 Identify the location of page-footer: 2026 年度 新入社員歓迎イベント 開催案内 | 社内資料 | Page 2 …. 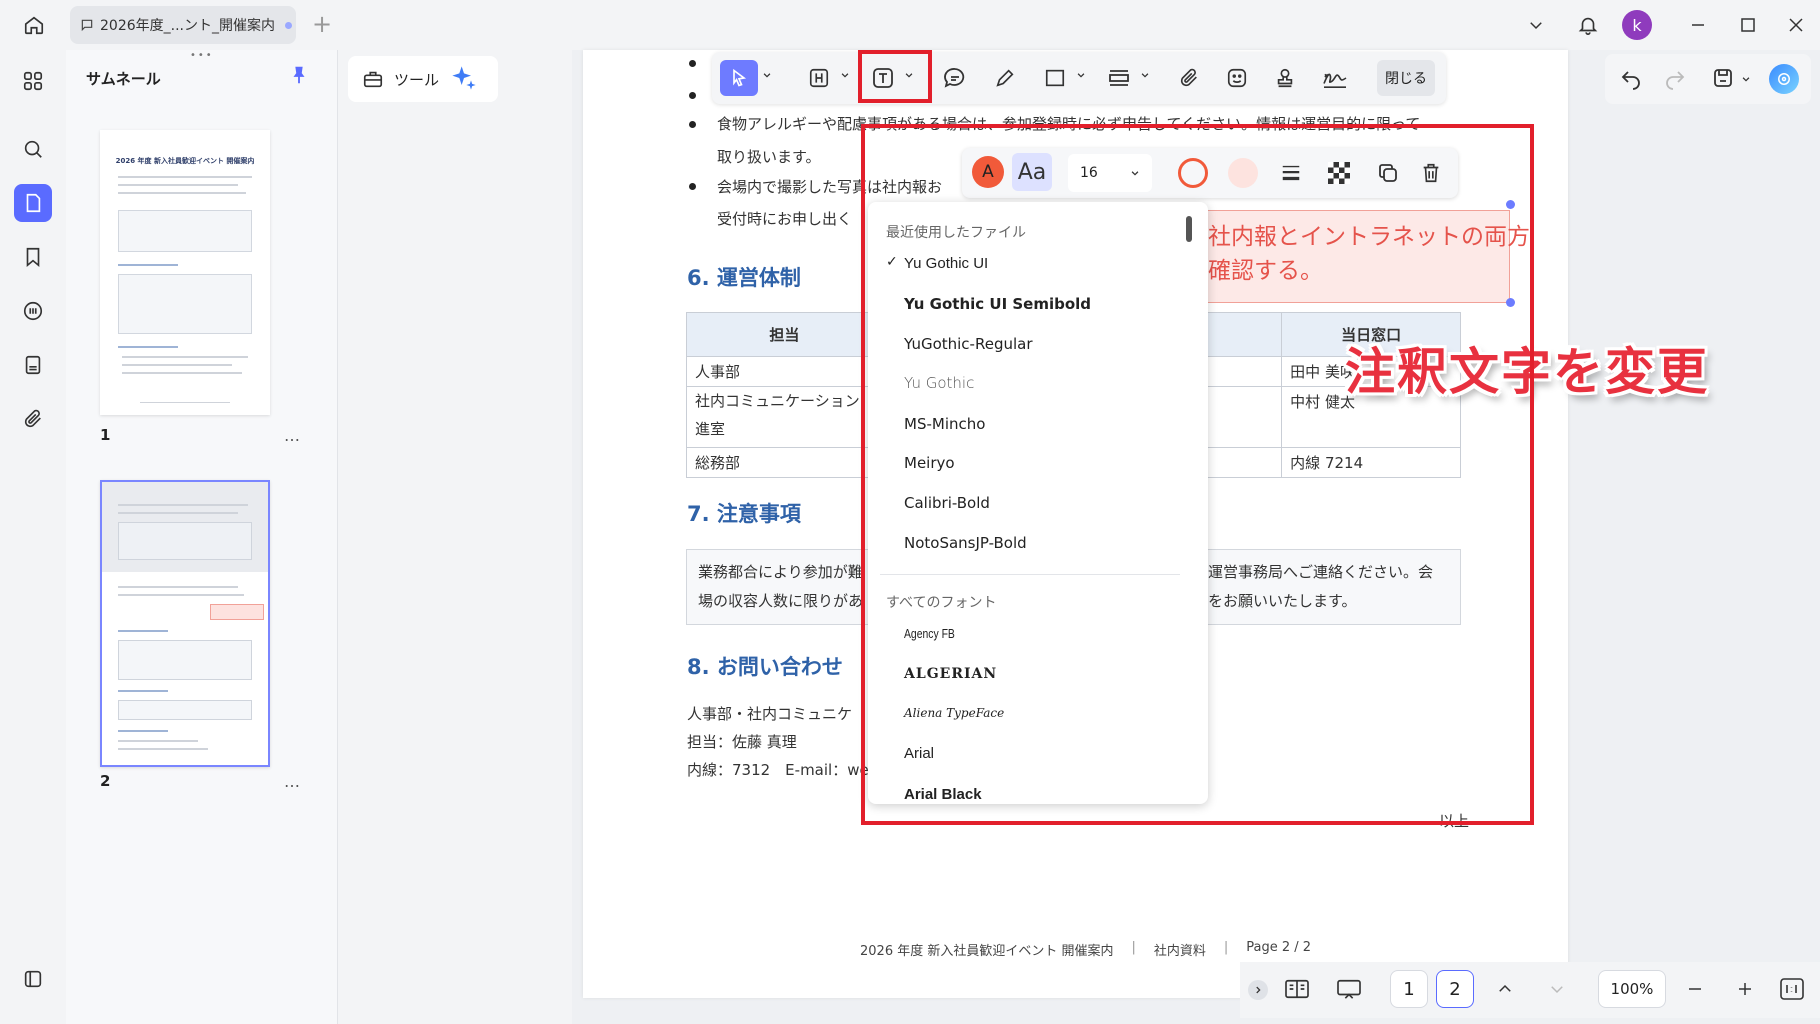
(1085, 949).